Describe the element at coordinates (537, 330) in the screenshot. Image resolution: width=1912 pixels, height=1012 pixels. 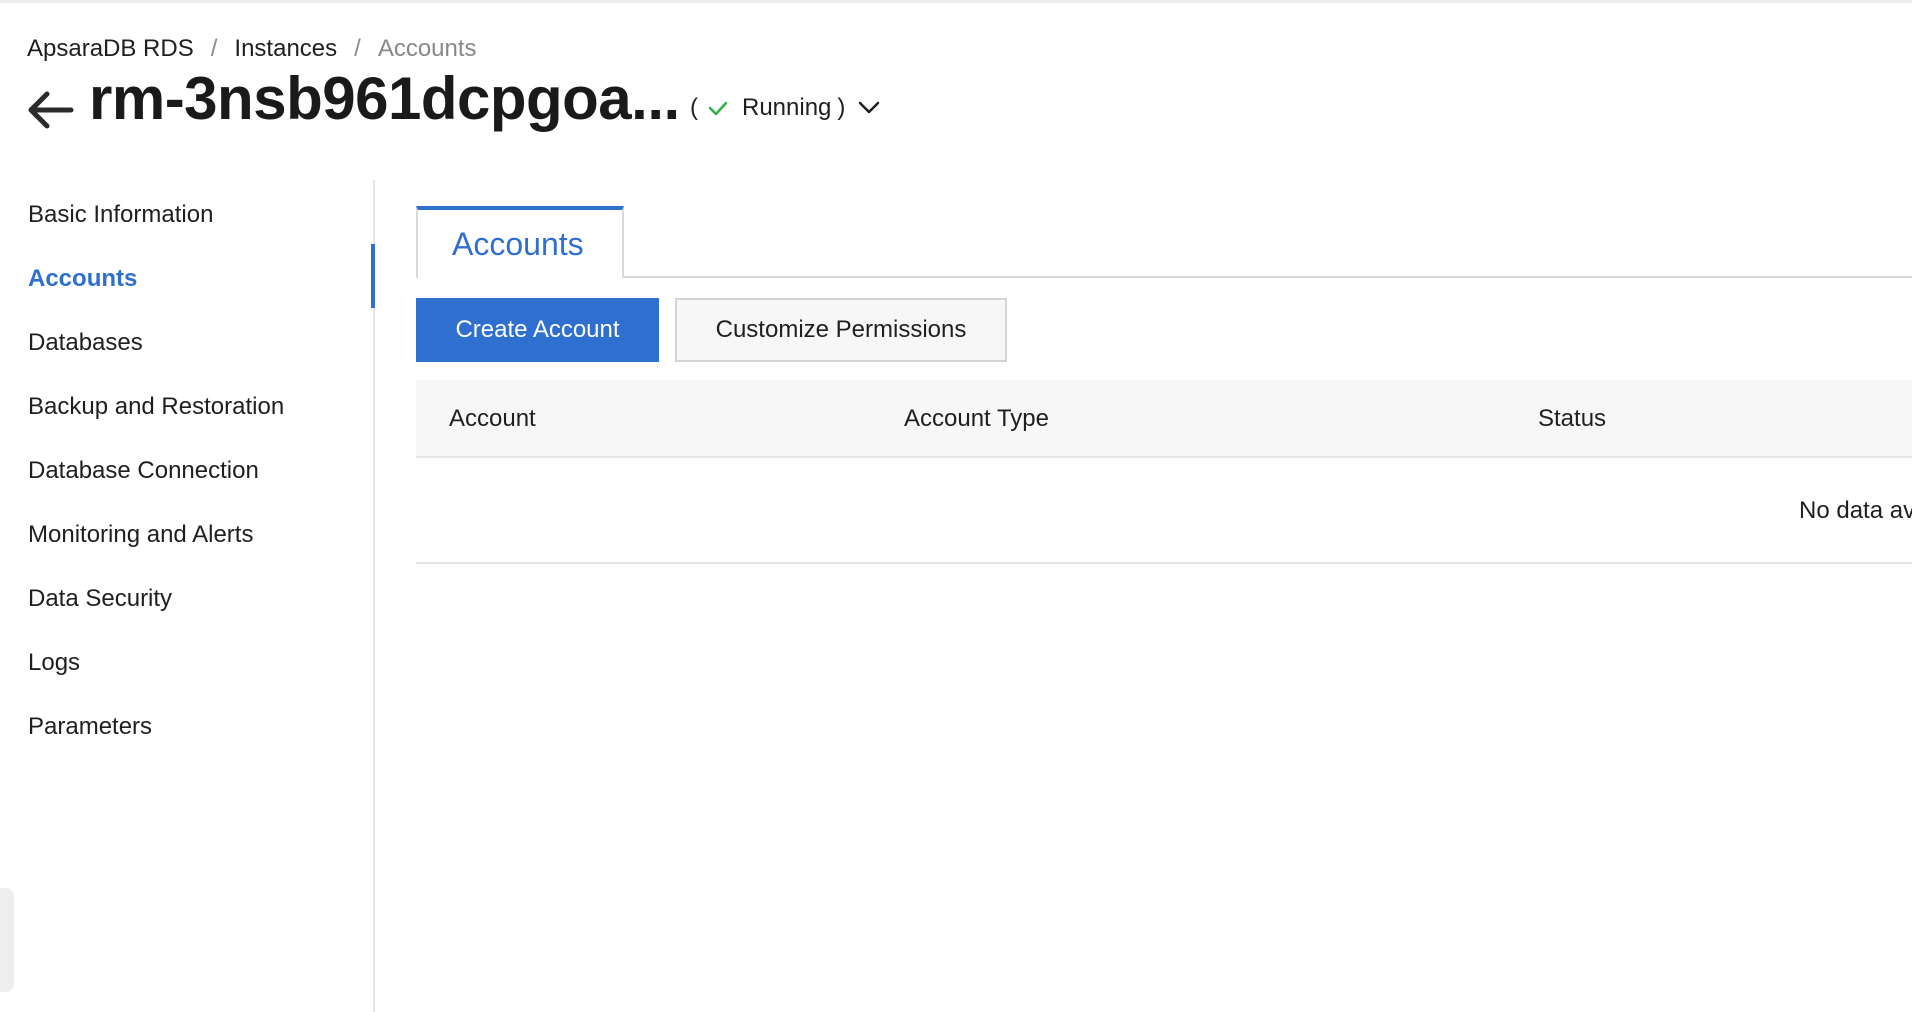
I see `create-account-button: Create Account` at that location.